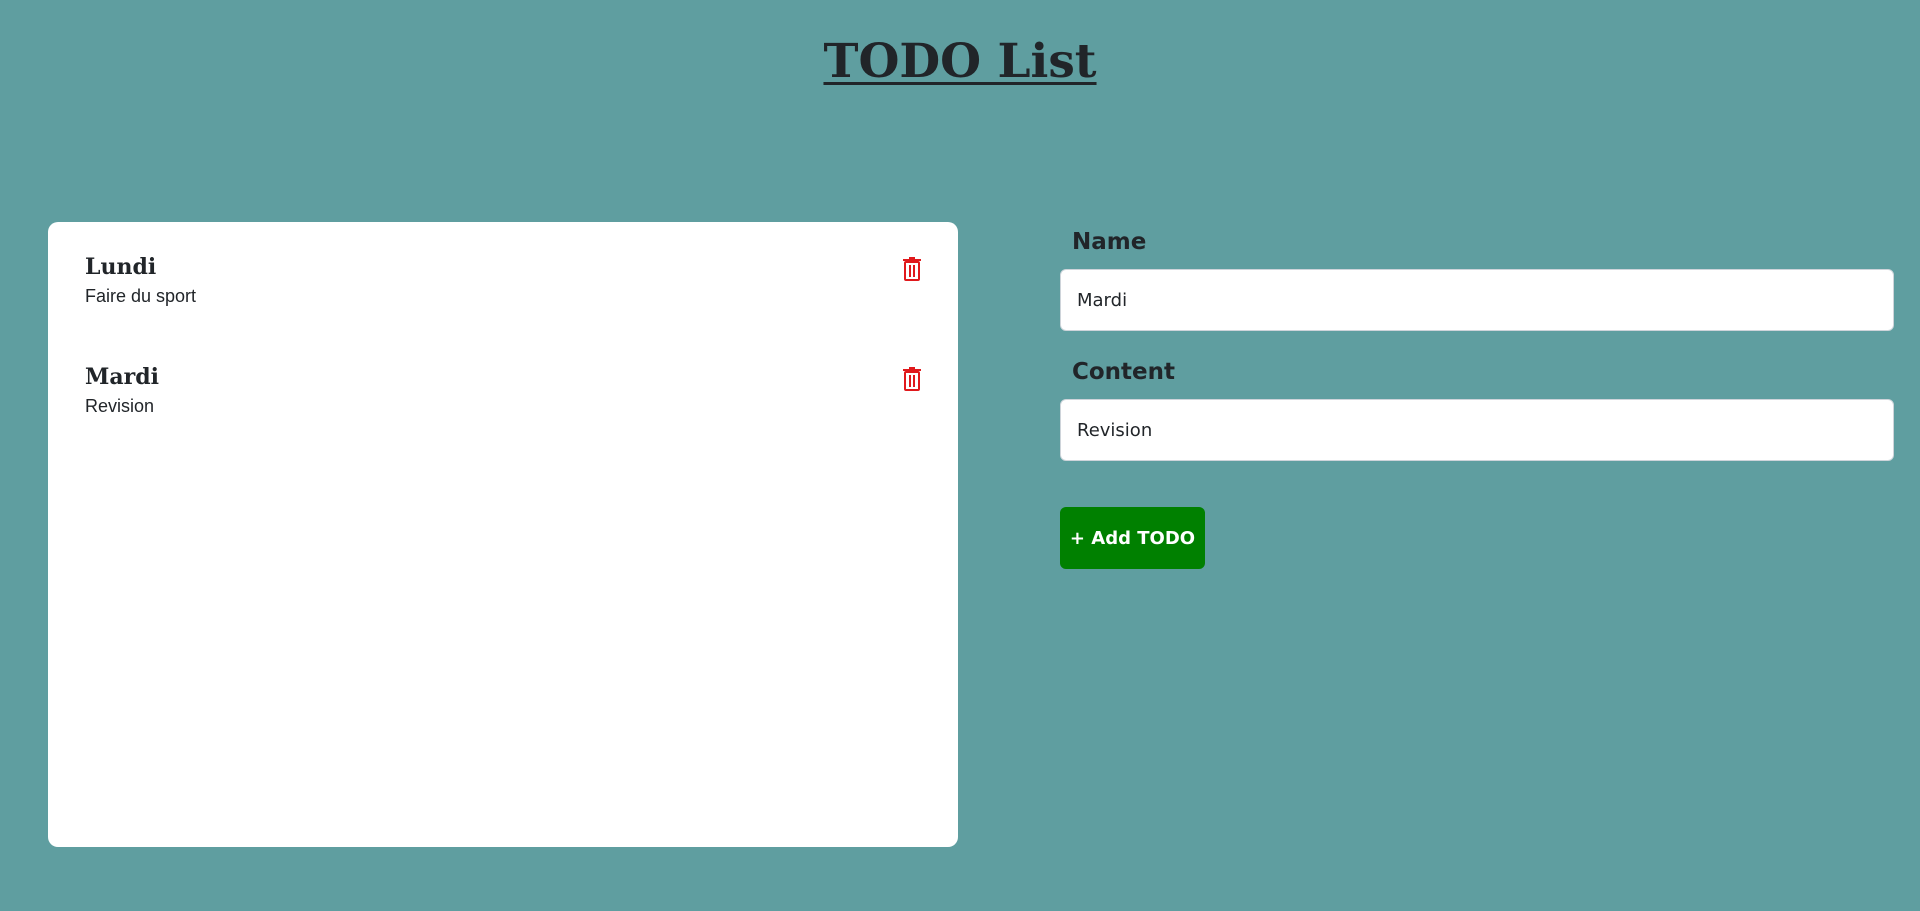  Describe the element at coordinates (120, 406) in the screenshot. I see `todo-item-content: Revision` at that location.